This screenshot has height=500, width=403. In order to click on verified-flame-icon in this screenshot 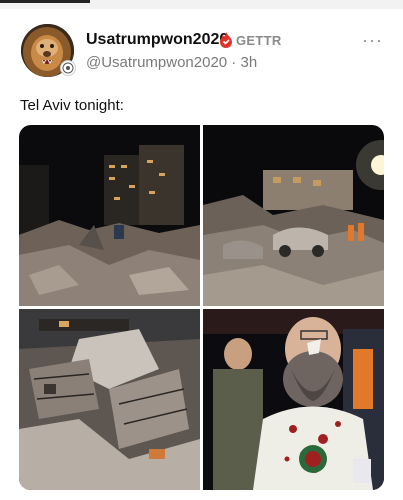, I will do `click(226, 40)`.